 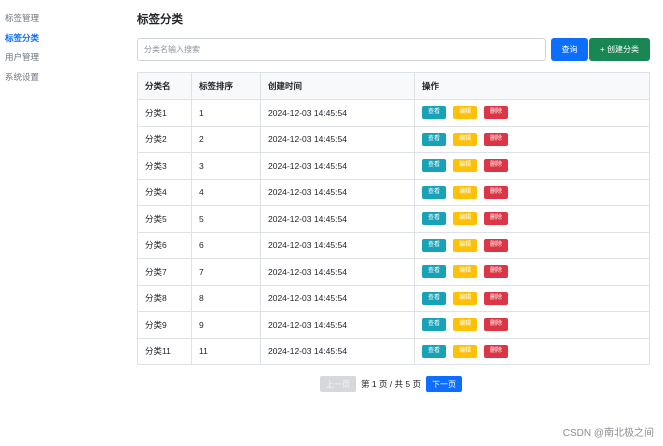 I want to click on table-row: 分类5 5 2024-12-03 14:45:54 查看 编辑 删除, so click(x=393, y=219).